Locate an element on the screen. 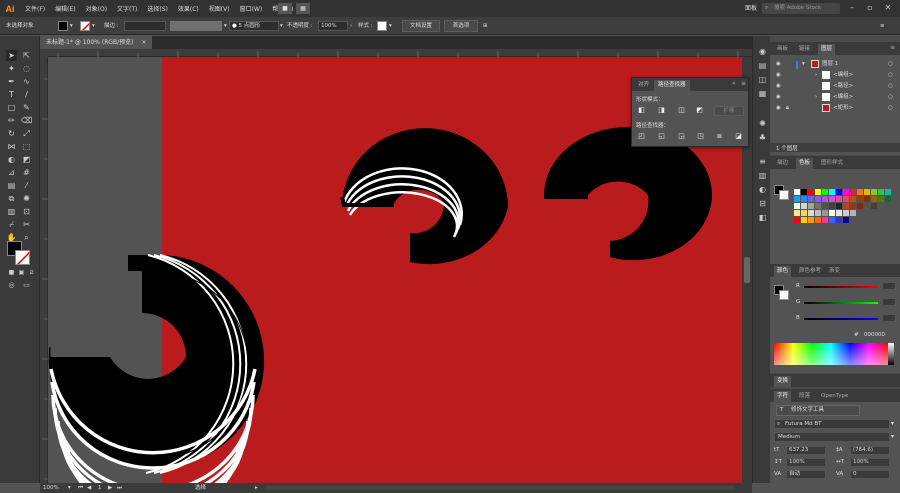  artboard-tool-icon: ⊡ is located at coordinates (26, 211).